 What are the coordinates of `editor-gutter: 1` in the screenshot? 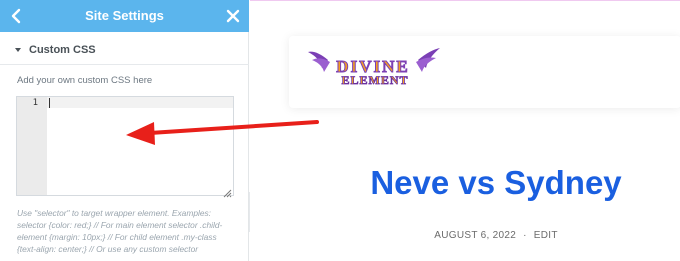 It's located at (32, 146).